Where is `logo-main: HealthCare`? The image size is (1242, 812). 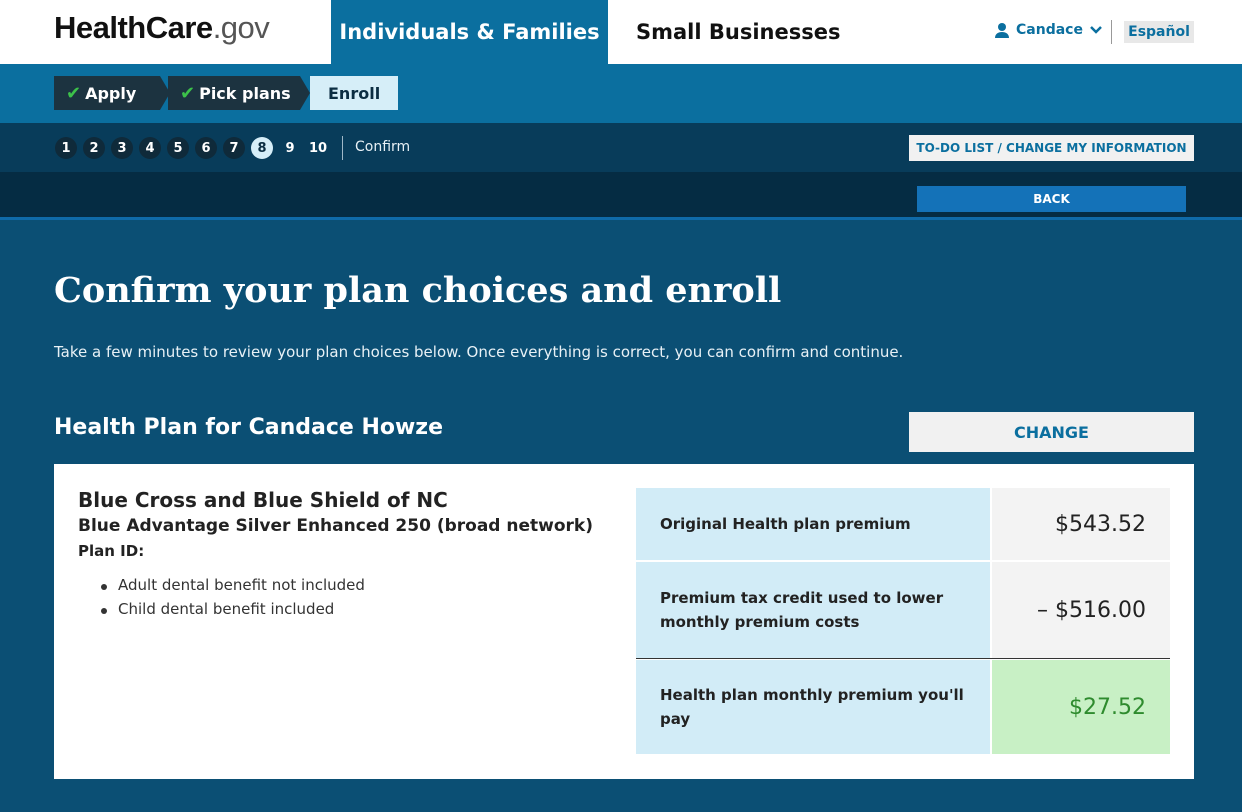
logo-main: HealthCare is located at coordinates (133, 27).